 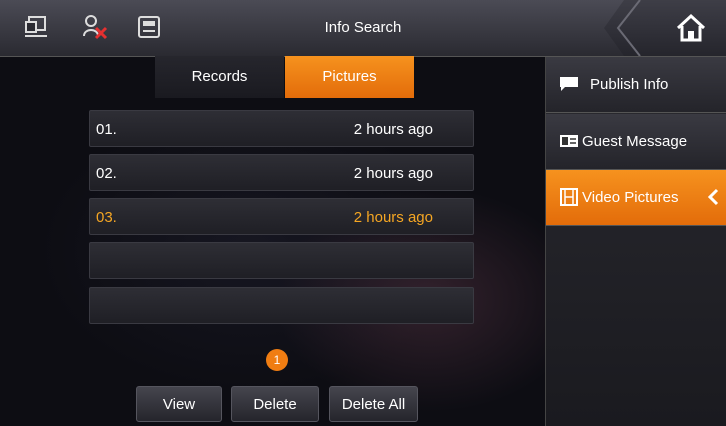 What do you see at coordinates (569, 141) in the screenshot?
I see `guest-message-icon` at bounding box center [569, 141].